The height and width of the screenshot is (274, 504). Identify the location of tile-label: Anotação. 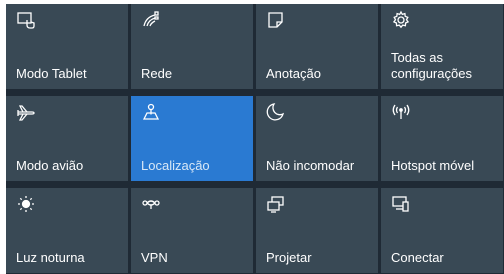
(293, 73).